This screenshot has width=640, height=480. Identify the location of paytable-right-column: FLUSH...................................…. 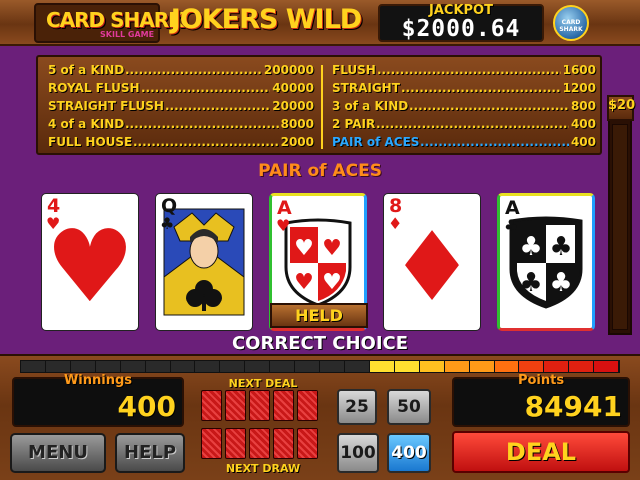
(464, 107).